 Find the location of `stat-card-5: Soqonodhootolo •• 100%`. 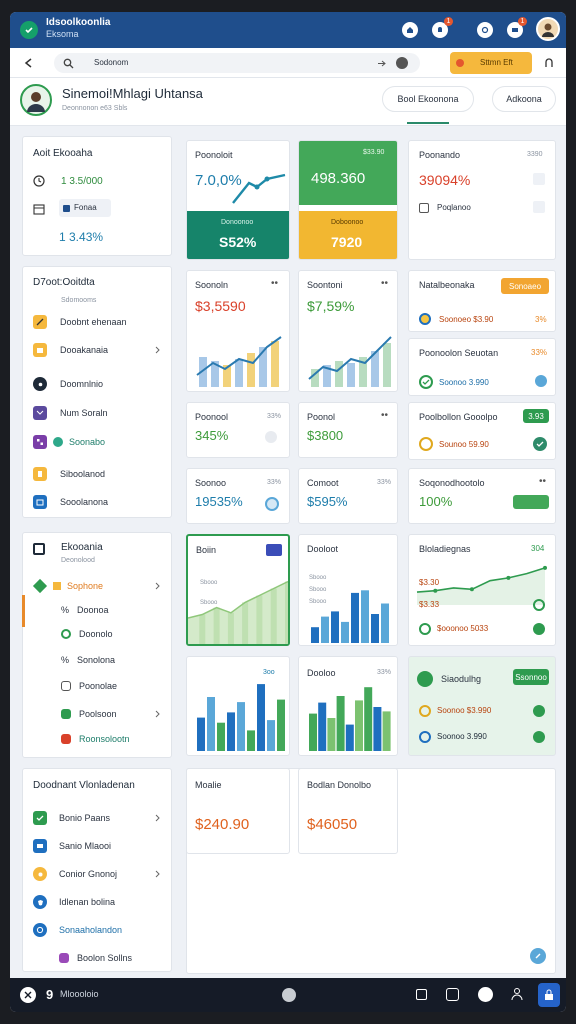

stat-card-5: Soqonodhootolo •• 100% is located at coordinates (482, 496).